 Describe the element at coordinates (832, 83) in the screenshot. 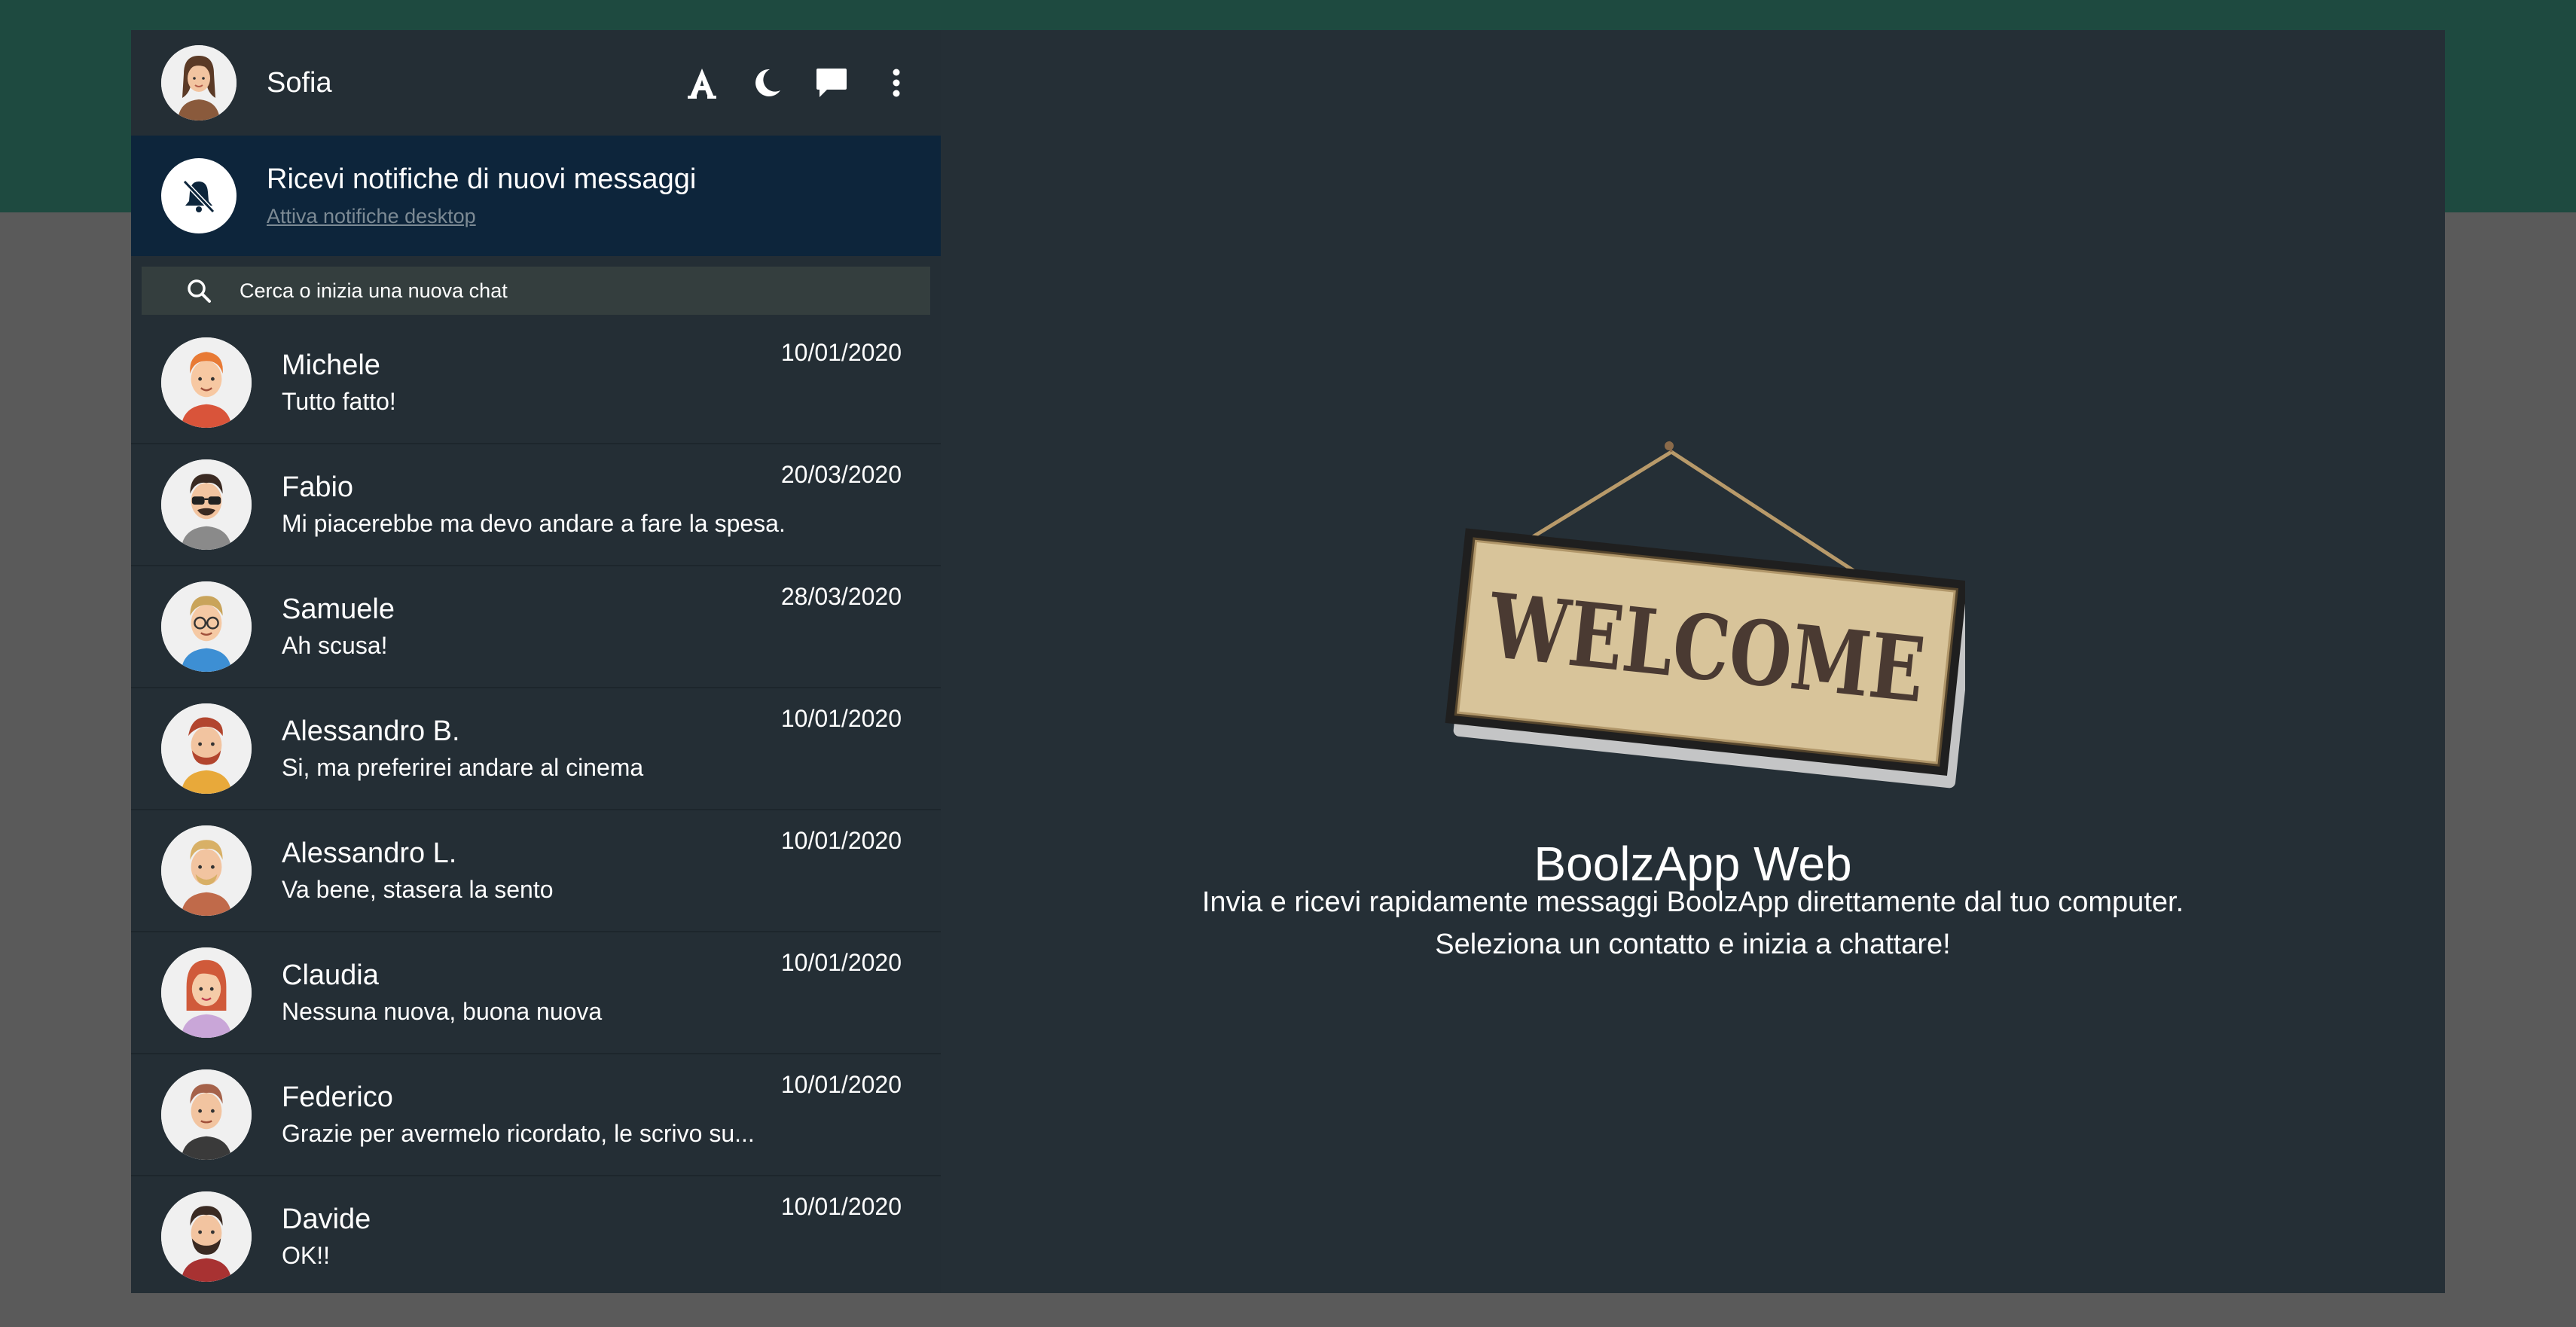

I see `chat-icon` at that location.